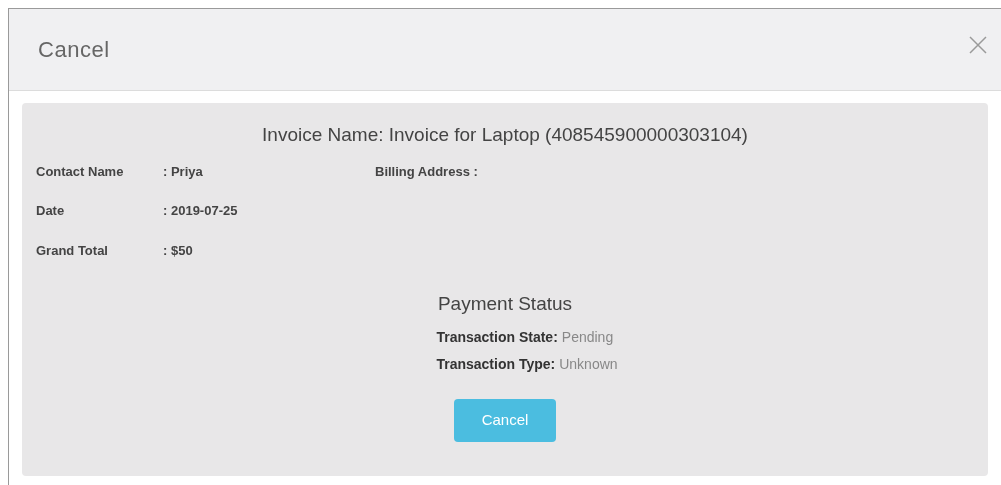 Image resolution: width=1001 pixels, height=485 pixels. I want to click on transaction-value: Unknown, so click(588, 364).